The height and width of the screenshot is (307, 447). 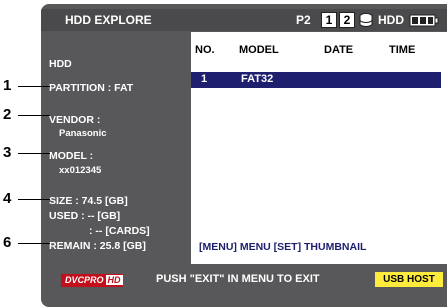 I want to click on column-header-no: NO., so click(x=205, y=50).